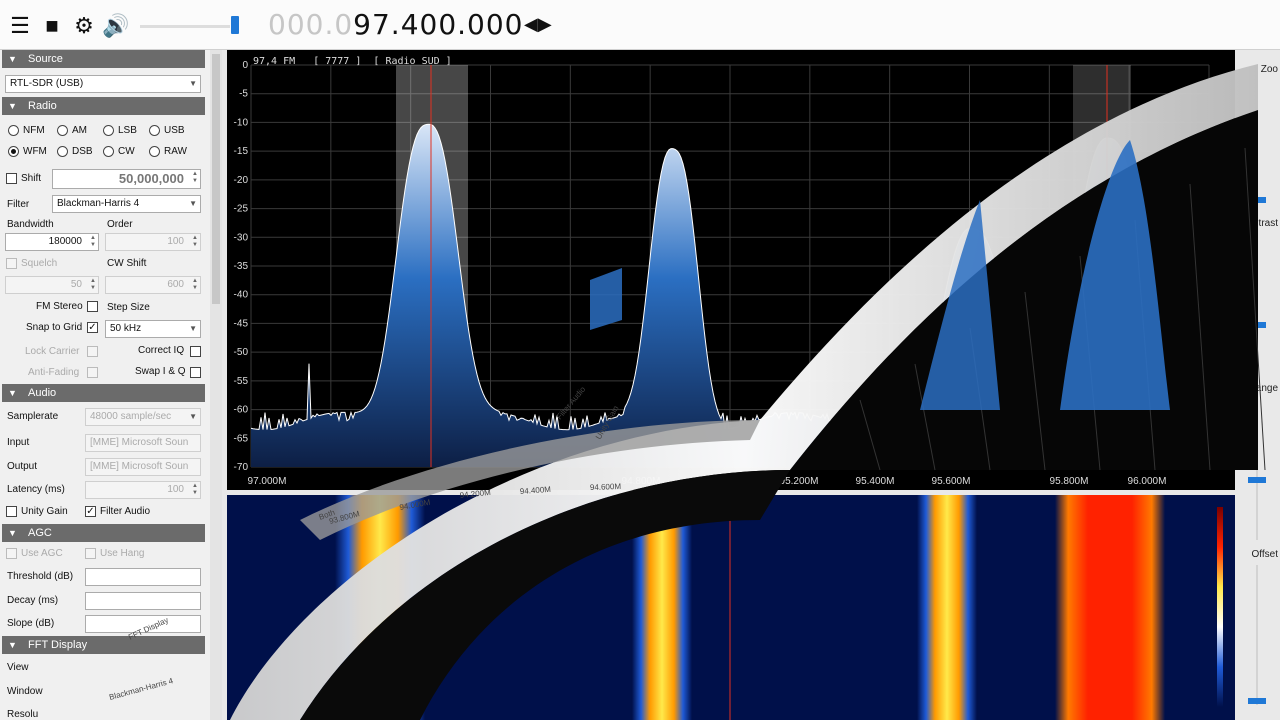 The image size is (1280, 720). I want to click on y-tick-label: -30, so click(241, 237).